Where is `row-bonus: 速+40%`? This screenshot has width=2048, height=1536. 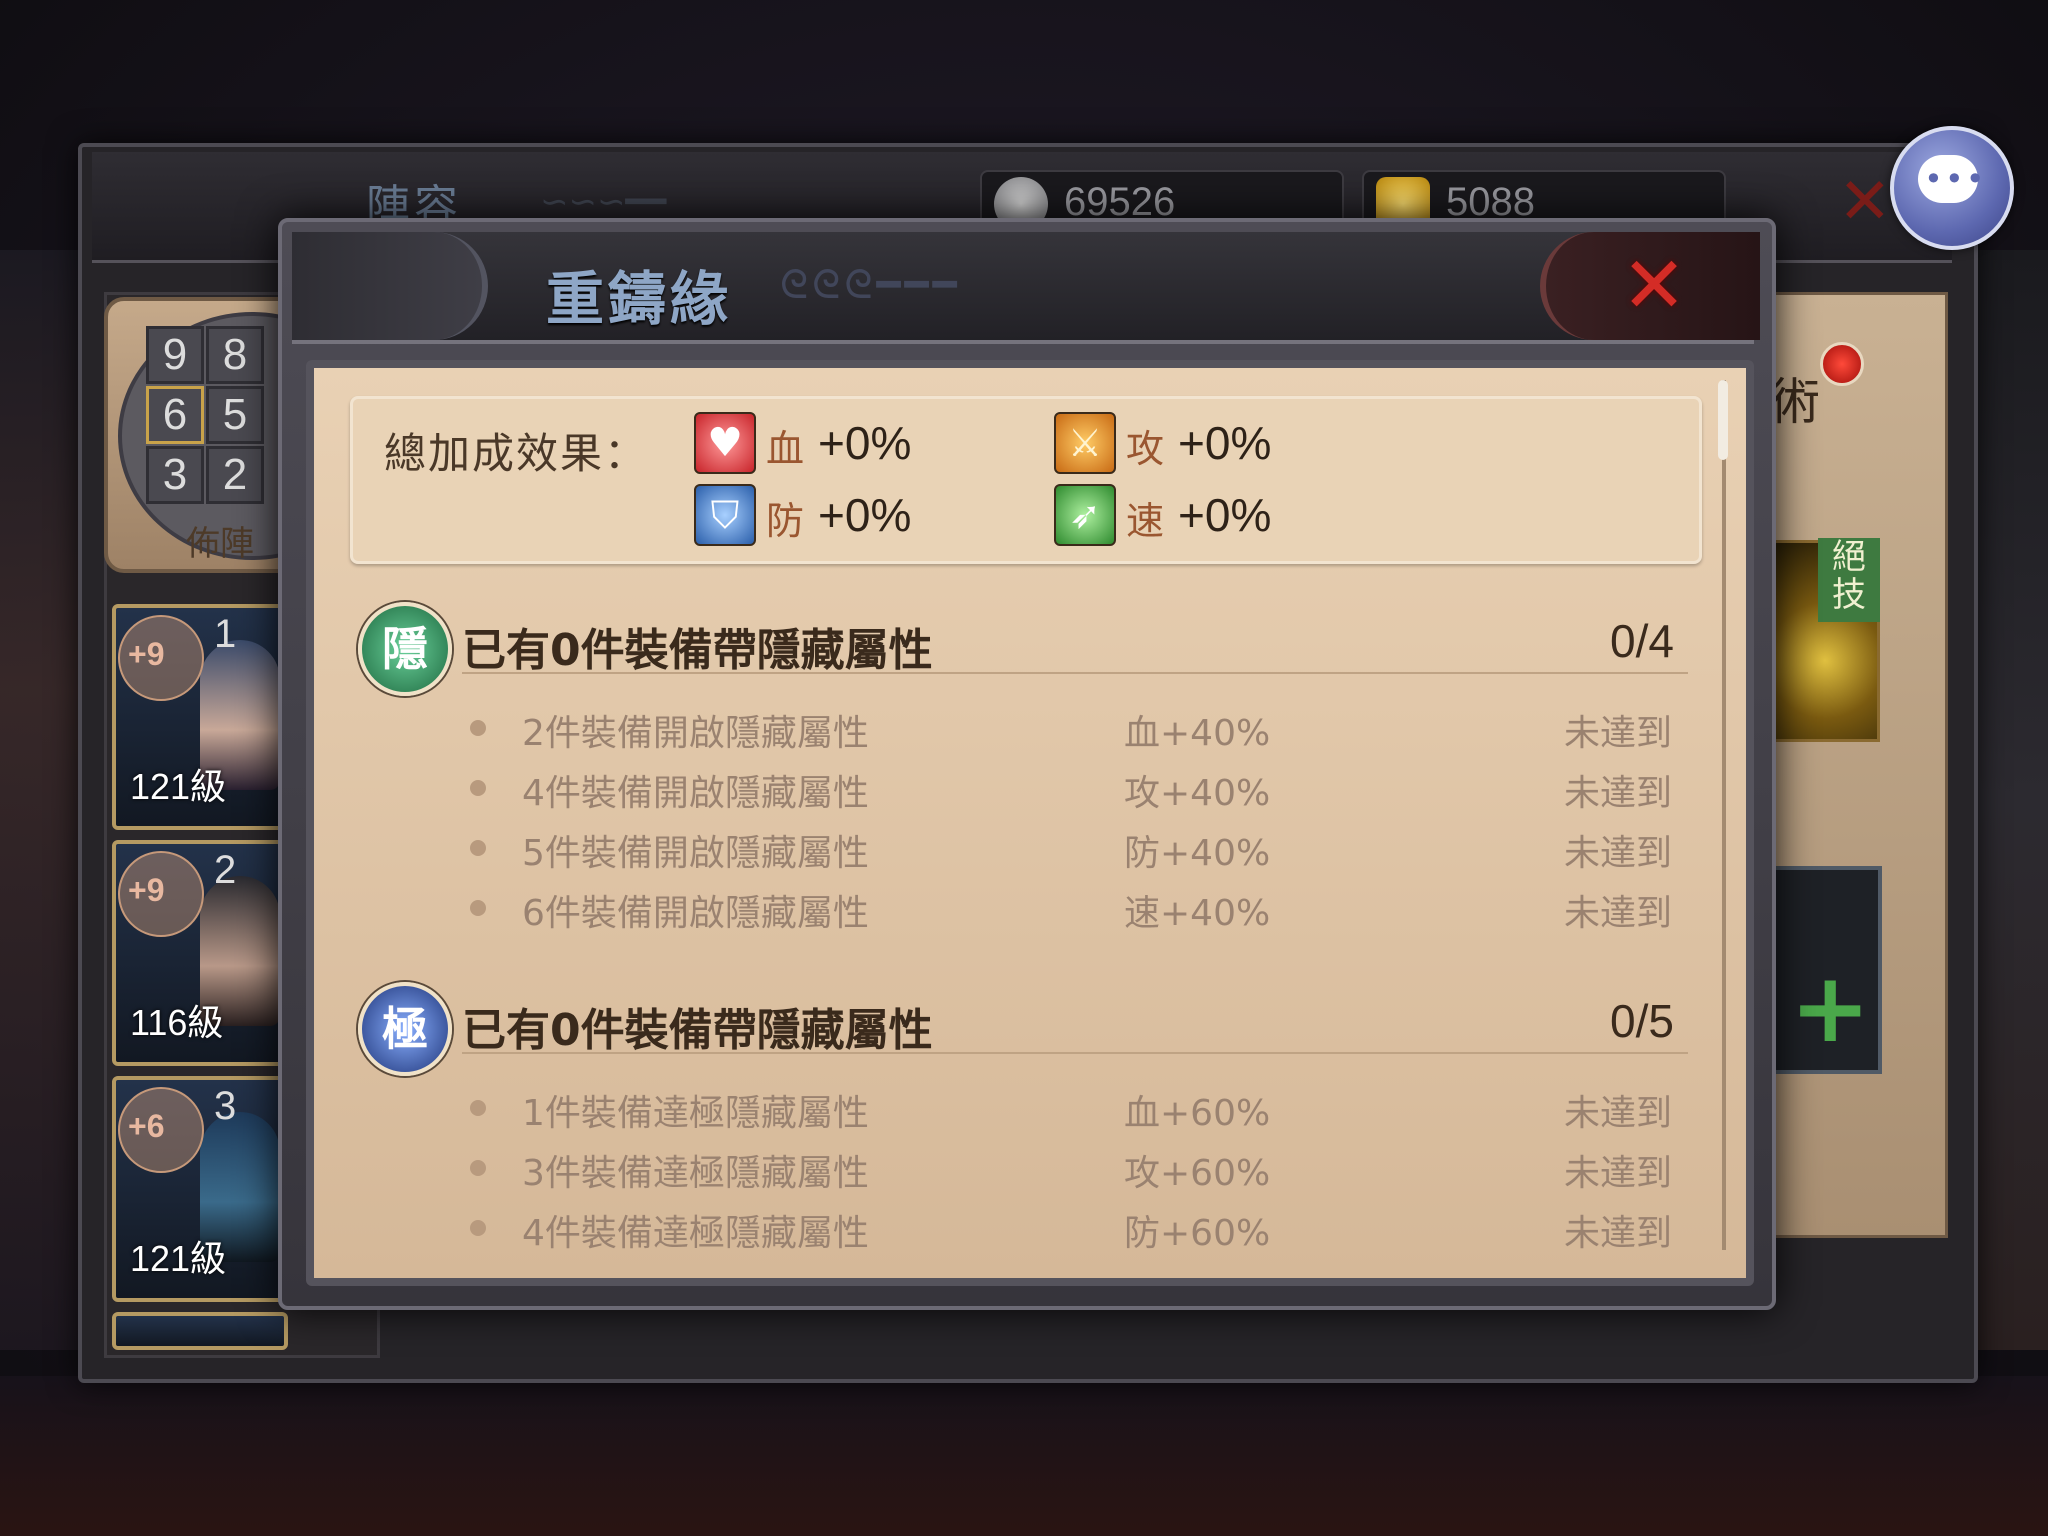
row-bonus: 速+40% is located at coordinates (1197, 913).